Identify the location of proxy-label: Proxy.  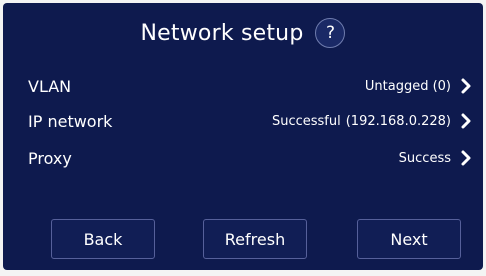
(50, 158).